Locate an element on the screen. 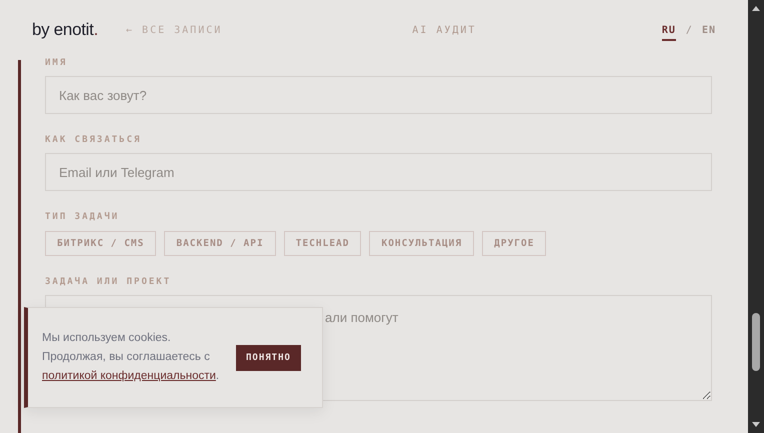 The image size is (764, 433). language-link: EN is located at coordinates (709, 32).